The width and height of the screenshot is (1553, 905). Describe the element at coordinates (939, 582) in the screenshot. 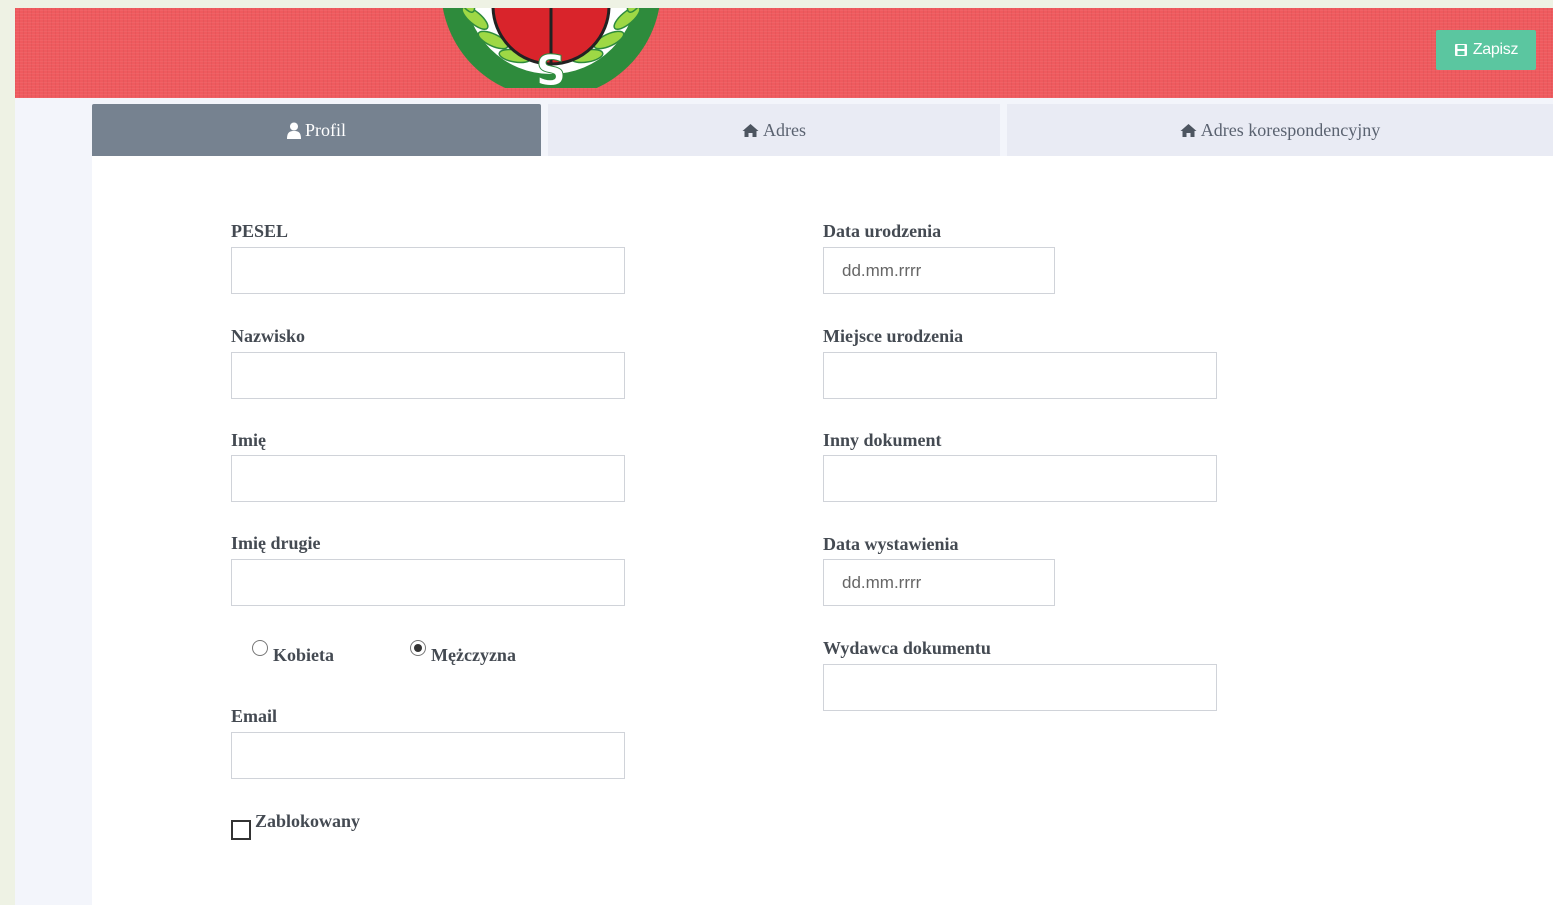

I see `data-wystawienia-input` at that location.